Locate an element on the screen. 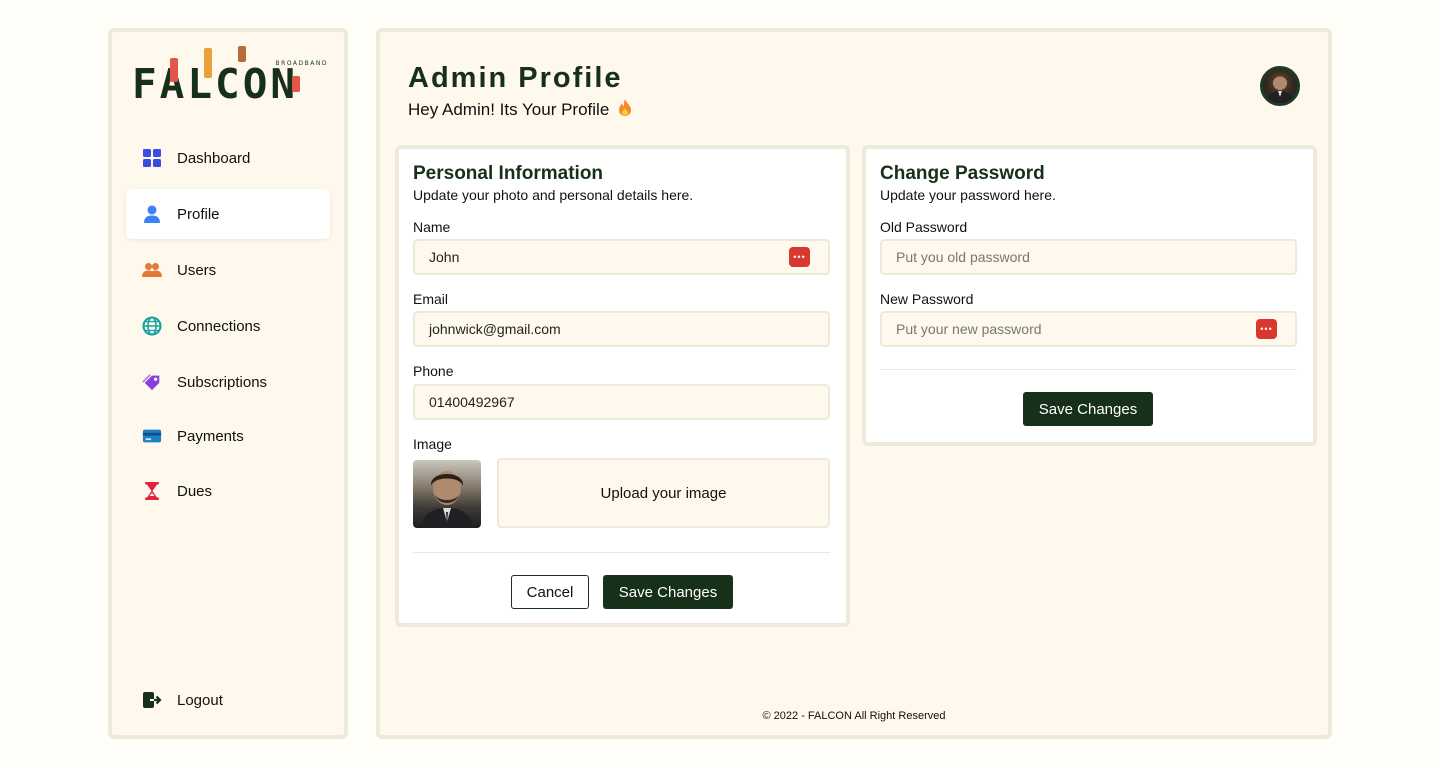 The image size is (1440, 767). page-subtitle-text: Hey Admin! Its Your Profile is located at coordinates (509, 109).